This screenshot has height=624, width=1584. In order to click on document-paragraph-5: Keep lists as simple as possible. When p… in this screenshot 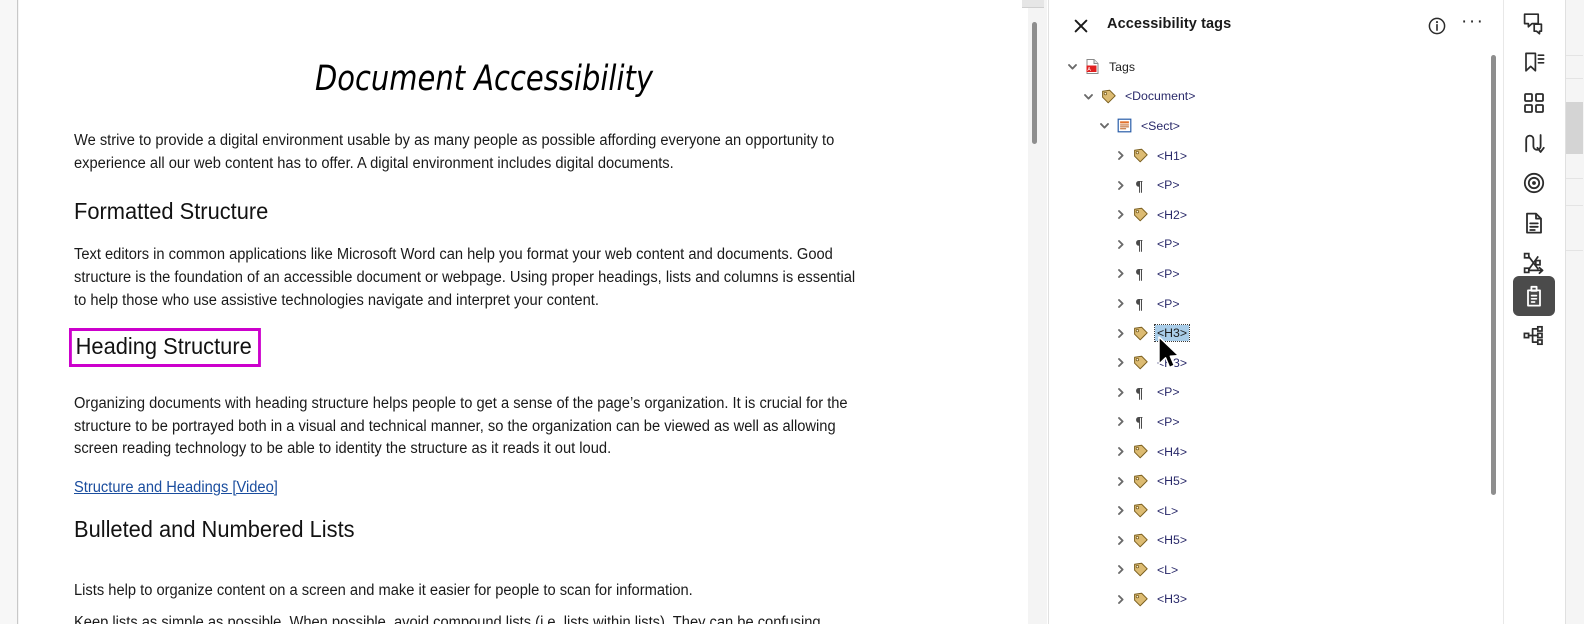, I will do `click(449, 618)`.